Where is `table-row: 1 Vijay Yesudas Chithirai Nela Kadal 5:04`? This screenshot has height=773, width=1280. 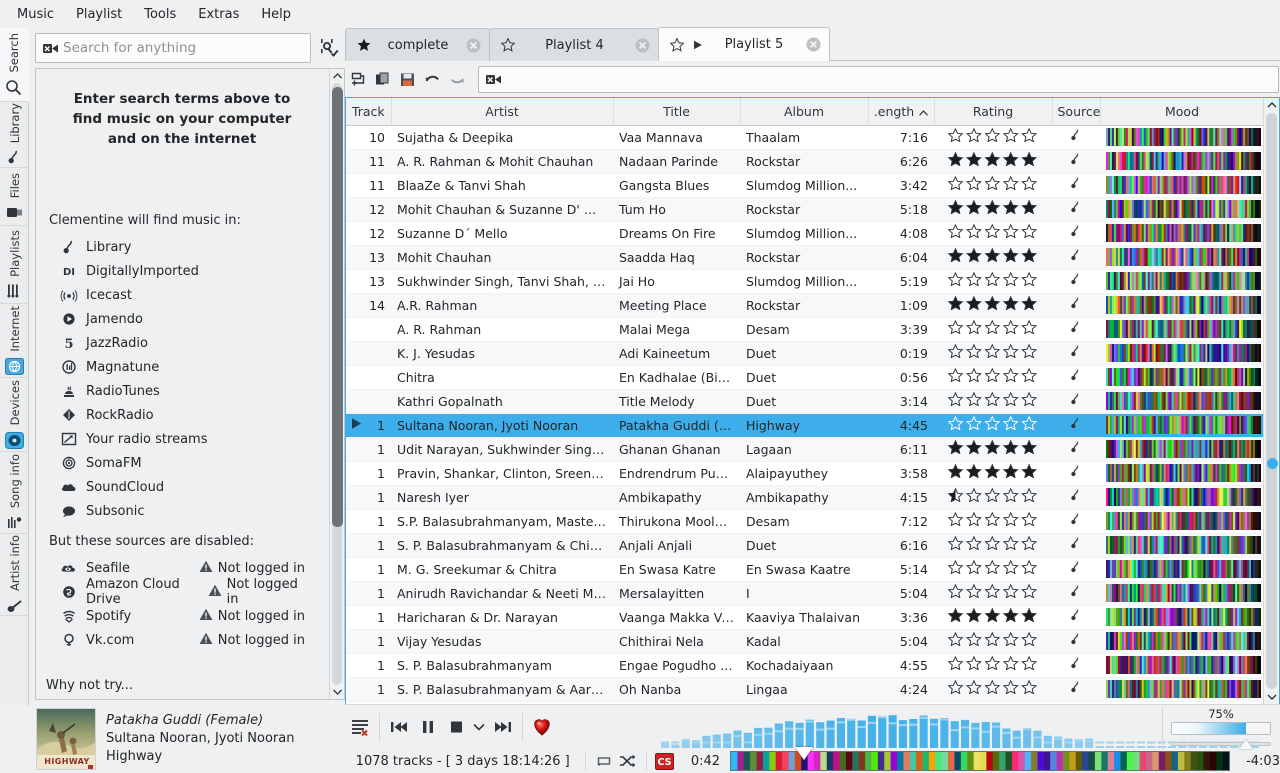
table-row: 1 Vijay Yesudas Chithirai Nela Kadal 5:04 is located at coordinates (805, 641).